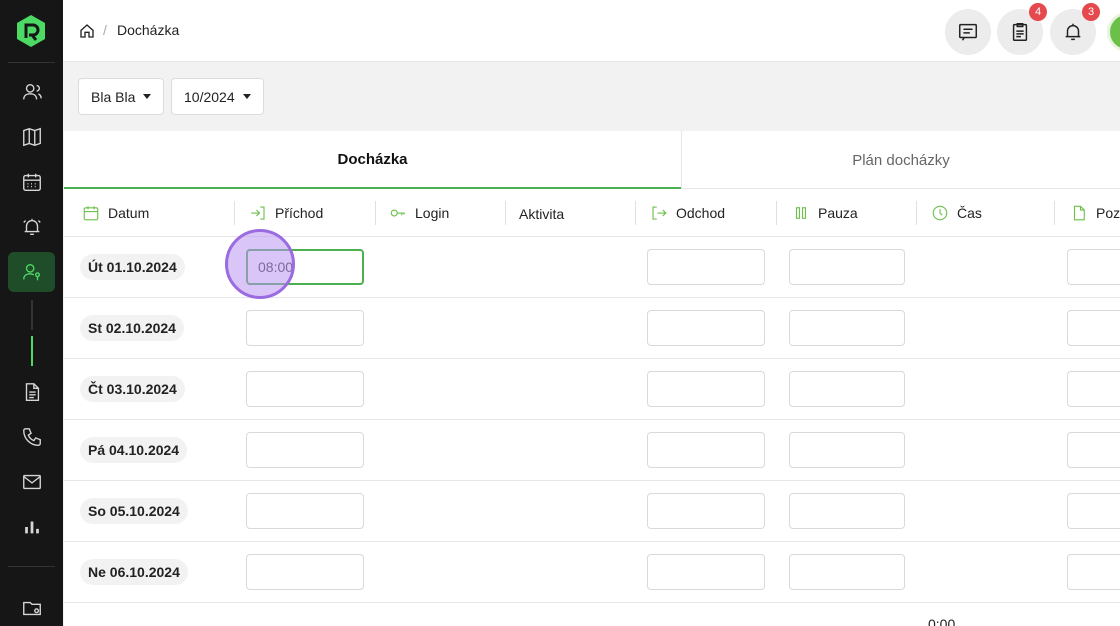 This screenshot has height=626, width=1120. Describe the element at coordinates (541, 214) in the screenshot. I see `column-header-activity: Aktivita` at that location.